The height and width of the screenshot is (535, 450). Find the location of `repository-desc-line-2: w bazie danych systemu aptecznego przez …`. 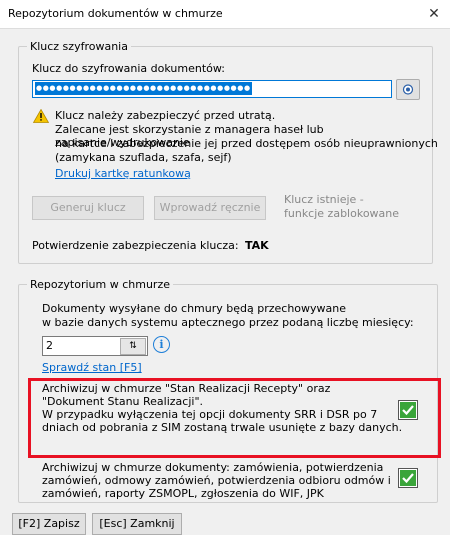

repository-desc-line-2: w bazie danych systemu aptecznego przez … is located at coordinates (228, 322).